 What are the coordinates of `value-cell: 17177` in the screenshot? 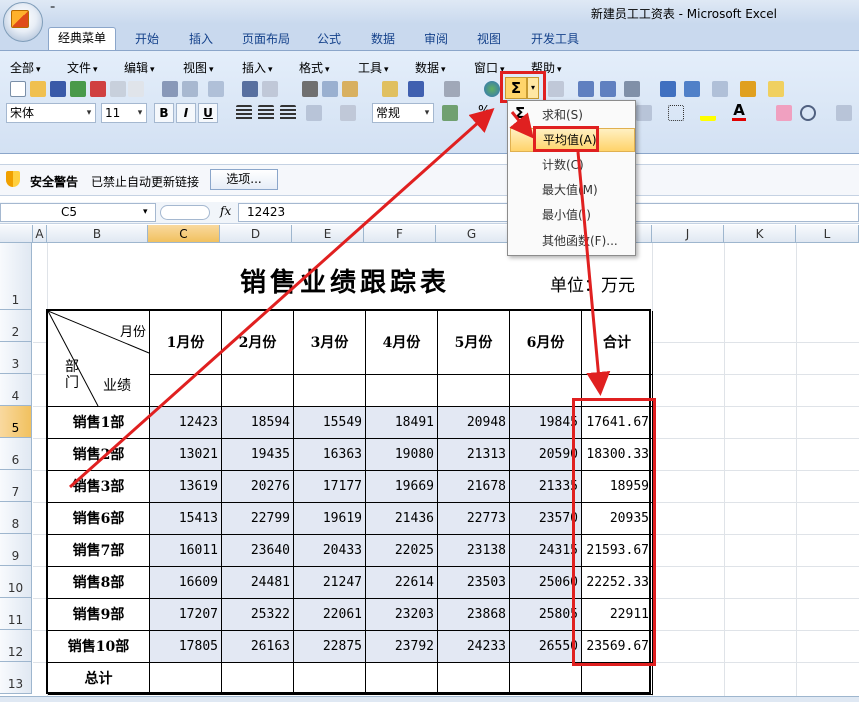 It's located at (330, 487).